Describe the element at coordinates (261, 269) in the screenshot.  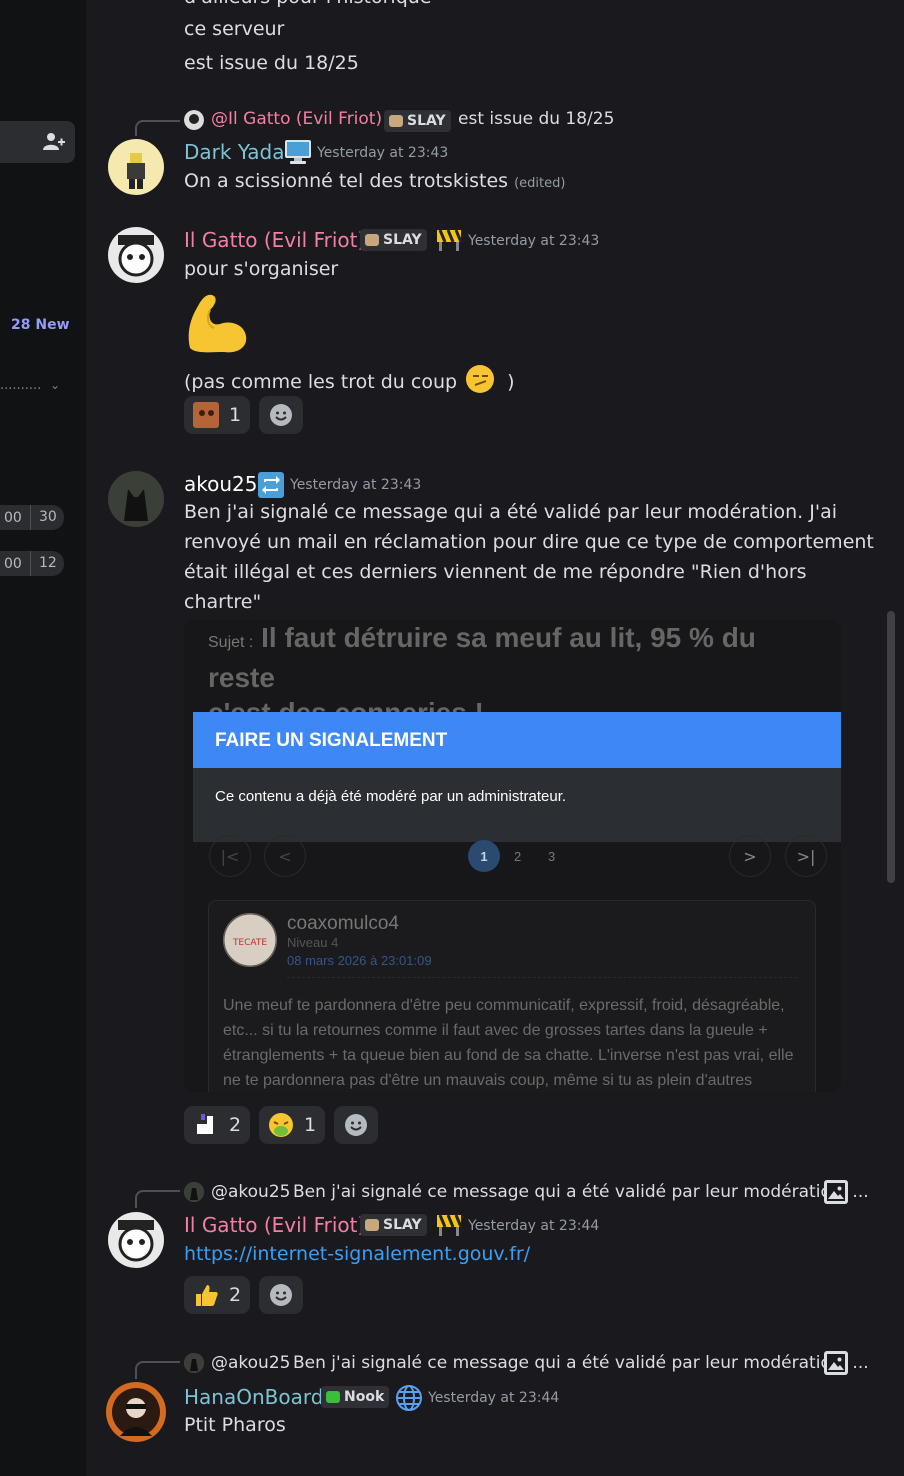
I see `message-text: pour s'organiser` at that location.